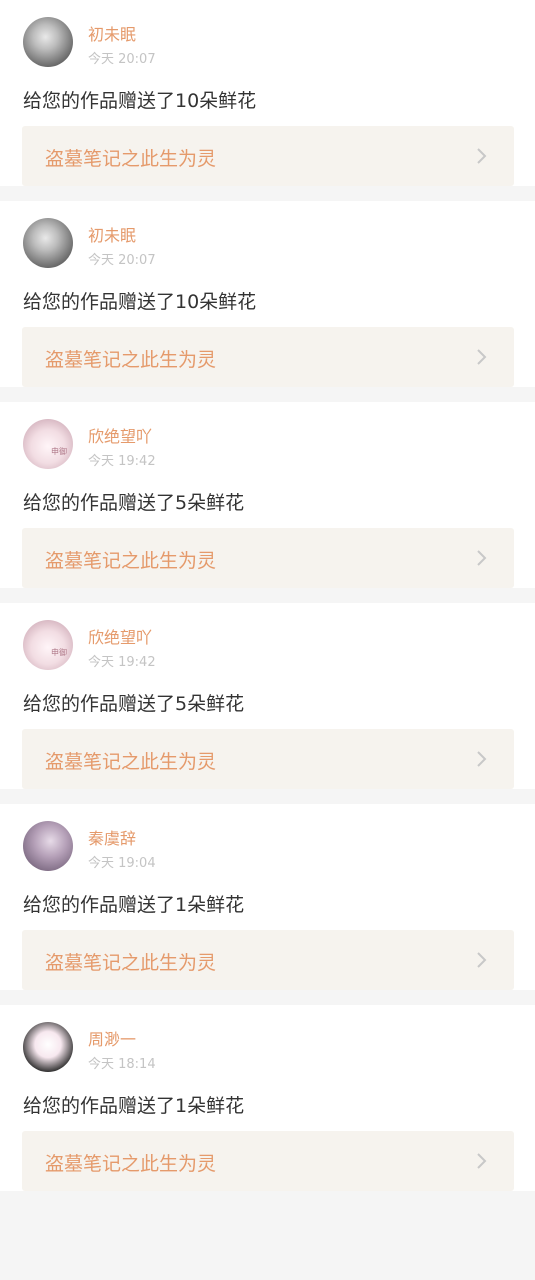 Image resolution: width=535 pixels, height=1280 pixels. Describe the element at coordinates (112, 1038) in the screenshot. I see `user-name: 周渺一` at that location.